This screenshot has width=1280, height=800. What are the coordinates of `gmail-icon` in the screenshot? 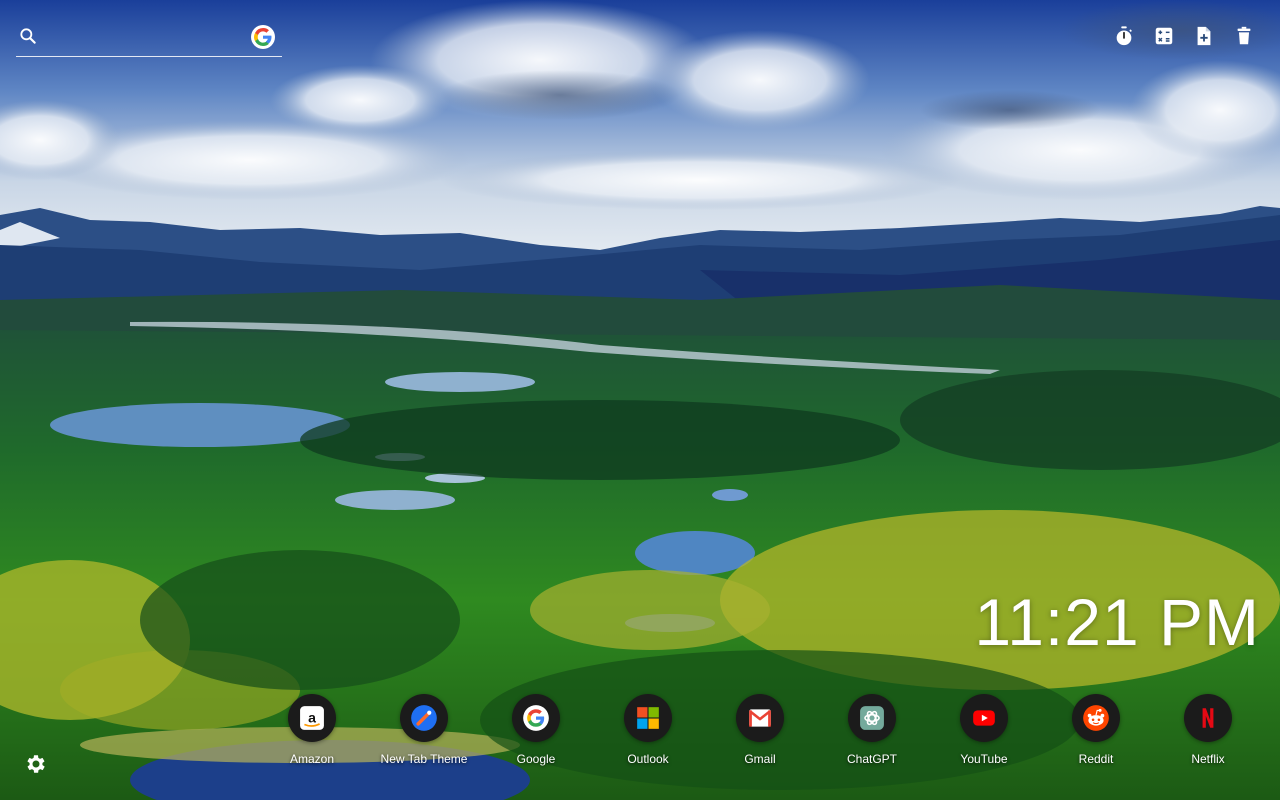 It's located at (760, 718).